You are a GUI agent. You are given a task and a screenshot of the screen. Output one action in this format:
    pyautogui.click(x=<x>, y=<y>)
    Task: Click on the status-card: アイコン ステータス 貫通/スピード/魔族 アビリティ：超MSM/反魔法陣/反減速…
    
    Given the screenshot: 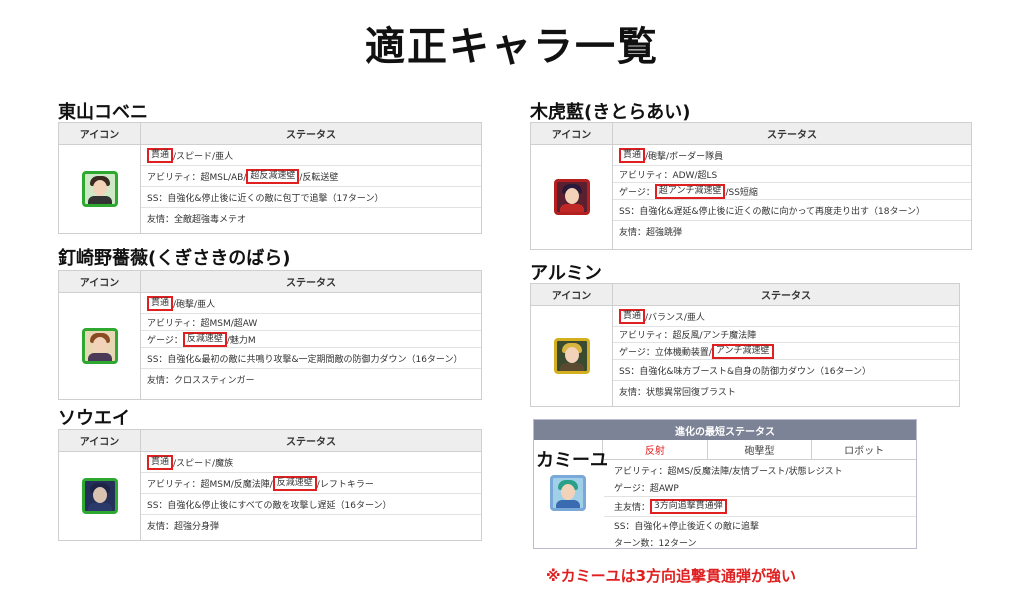 What is the action you would take?
    pyautogui.click(x=270, y=485)
    